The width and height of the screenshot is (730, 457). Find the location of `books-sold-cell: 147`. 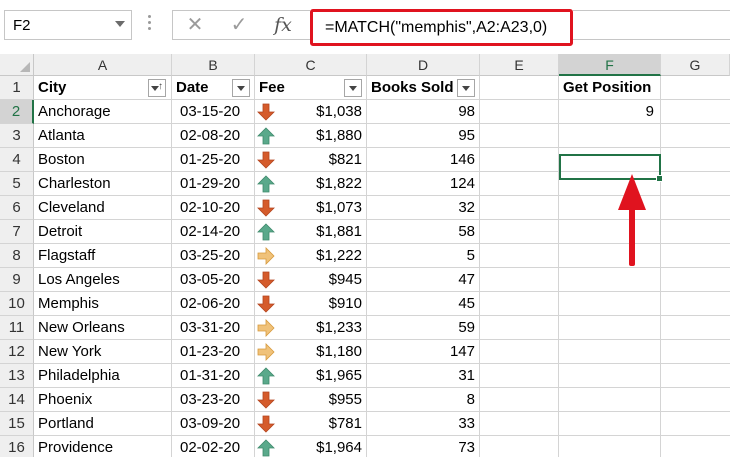

books-sold-cell: 147 is located at coordinates (423, 352).